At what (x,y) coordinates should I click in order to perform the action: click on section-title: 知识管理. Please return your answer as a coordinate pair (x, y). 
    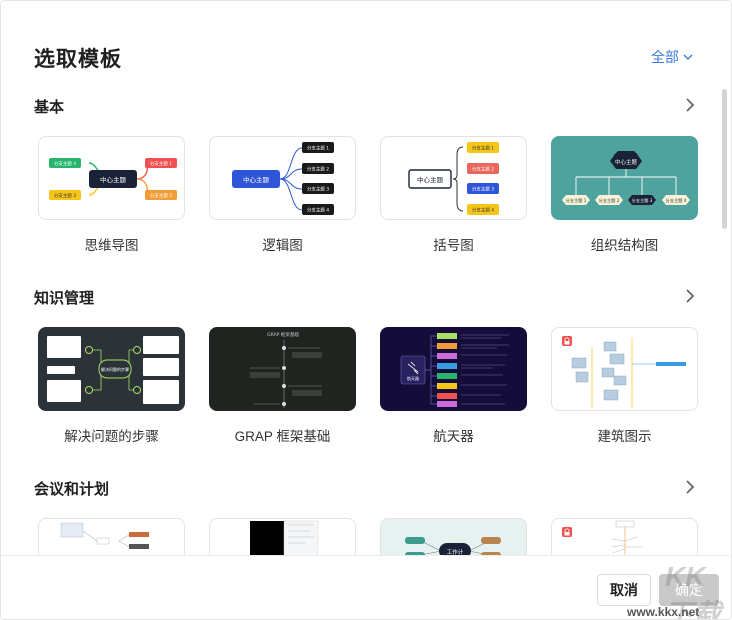
    Looking at the image, I should click on (64, 298).